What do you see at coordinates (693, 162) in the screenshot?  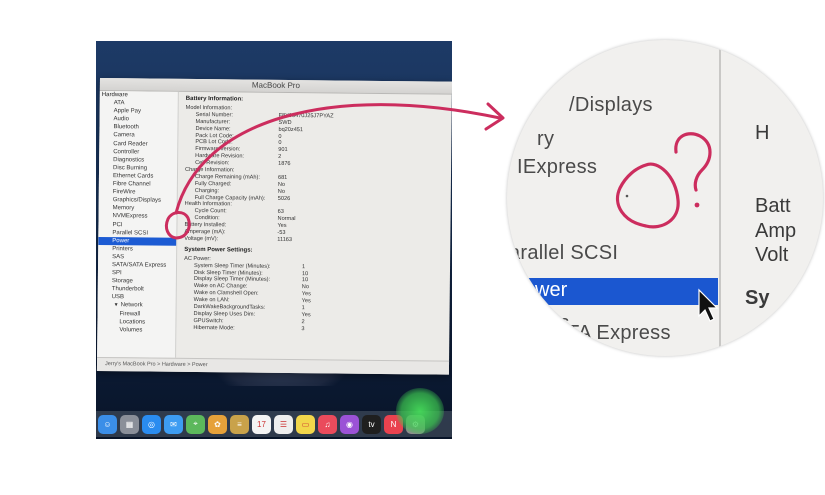 I see `question-mark-icon` at bounding box center [693, 162].